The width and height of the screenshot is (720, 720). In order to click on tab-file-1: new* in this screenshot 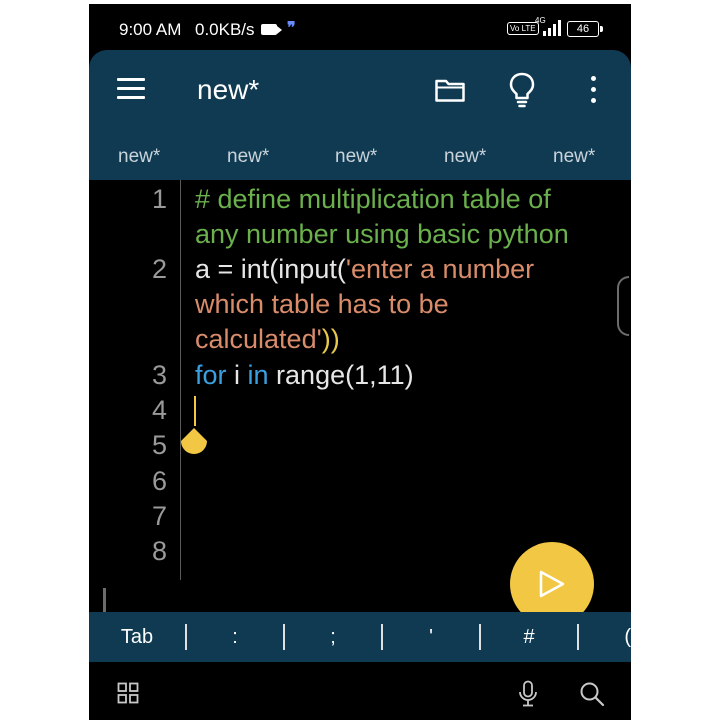, I will do `click(139, 157)`.